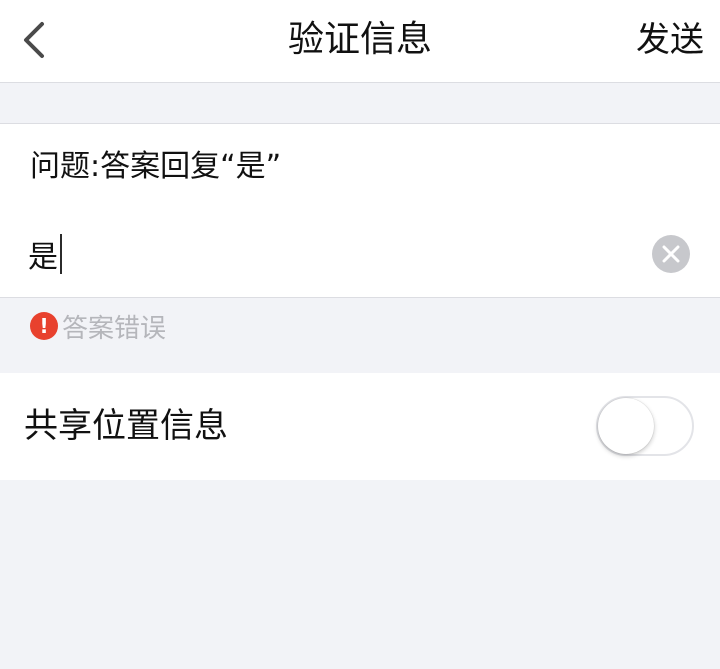  I want to click on answer-input, so click(328, 254).